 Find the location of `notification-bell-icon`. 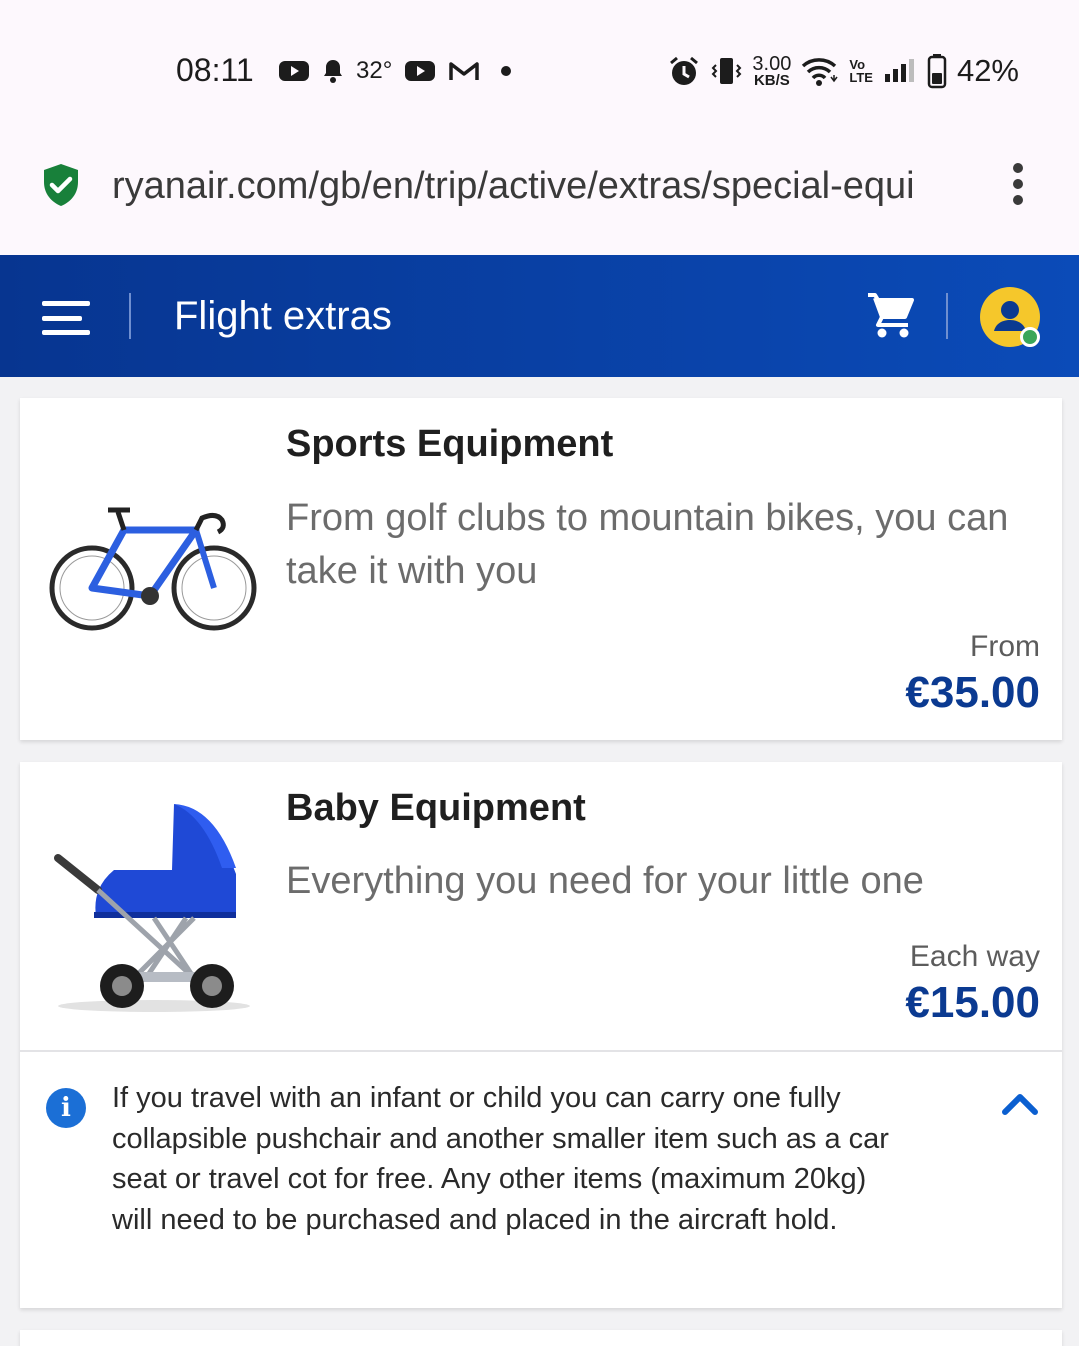

notification-bell-icon is located at coordinates (333, 71).